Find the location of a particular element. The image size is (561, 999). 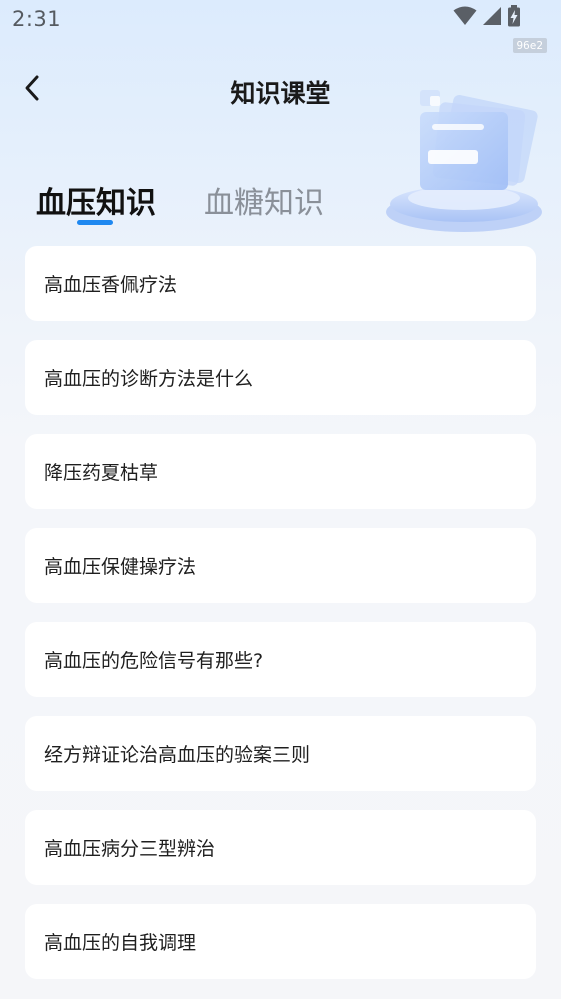

list-item-title: 高血压的自我调理 is located at coordinates (120, 943).